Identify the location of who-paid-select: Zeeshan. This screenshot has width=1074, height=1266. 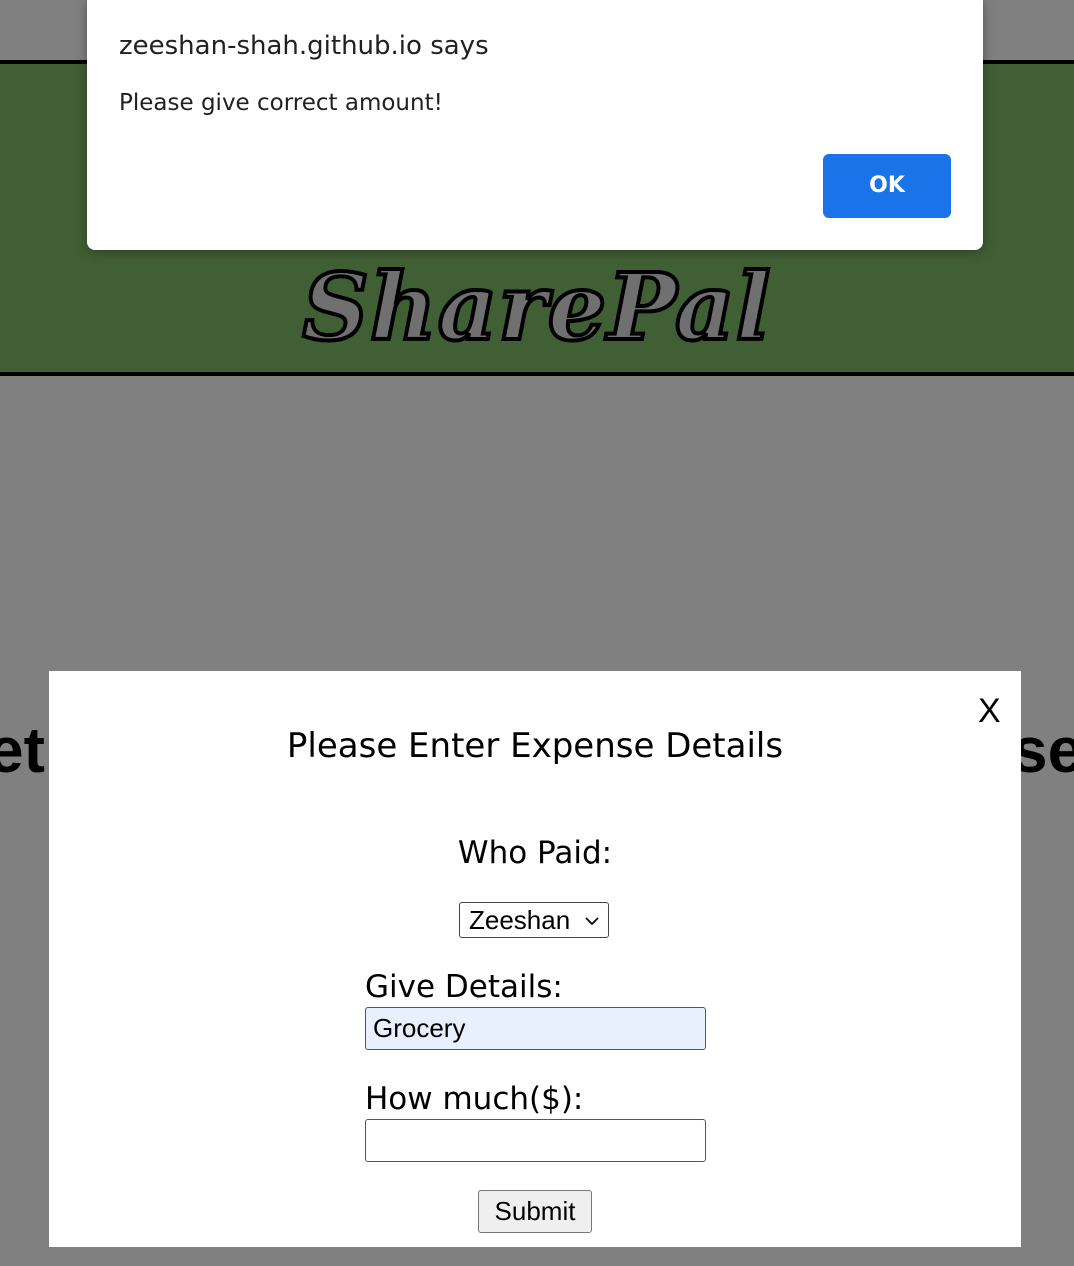
(534, 920).